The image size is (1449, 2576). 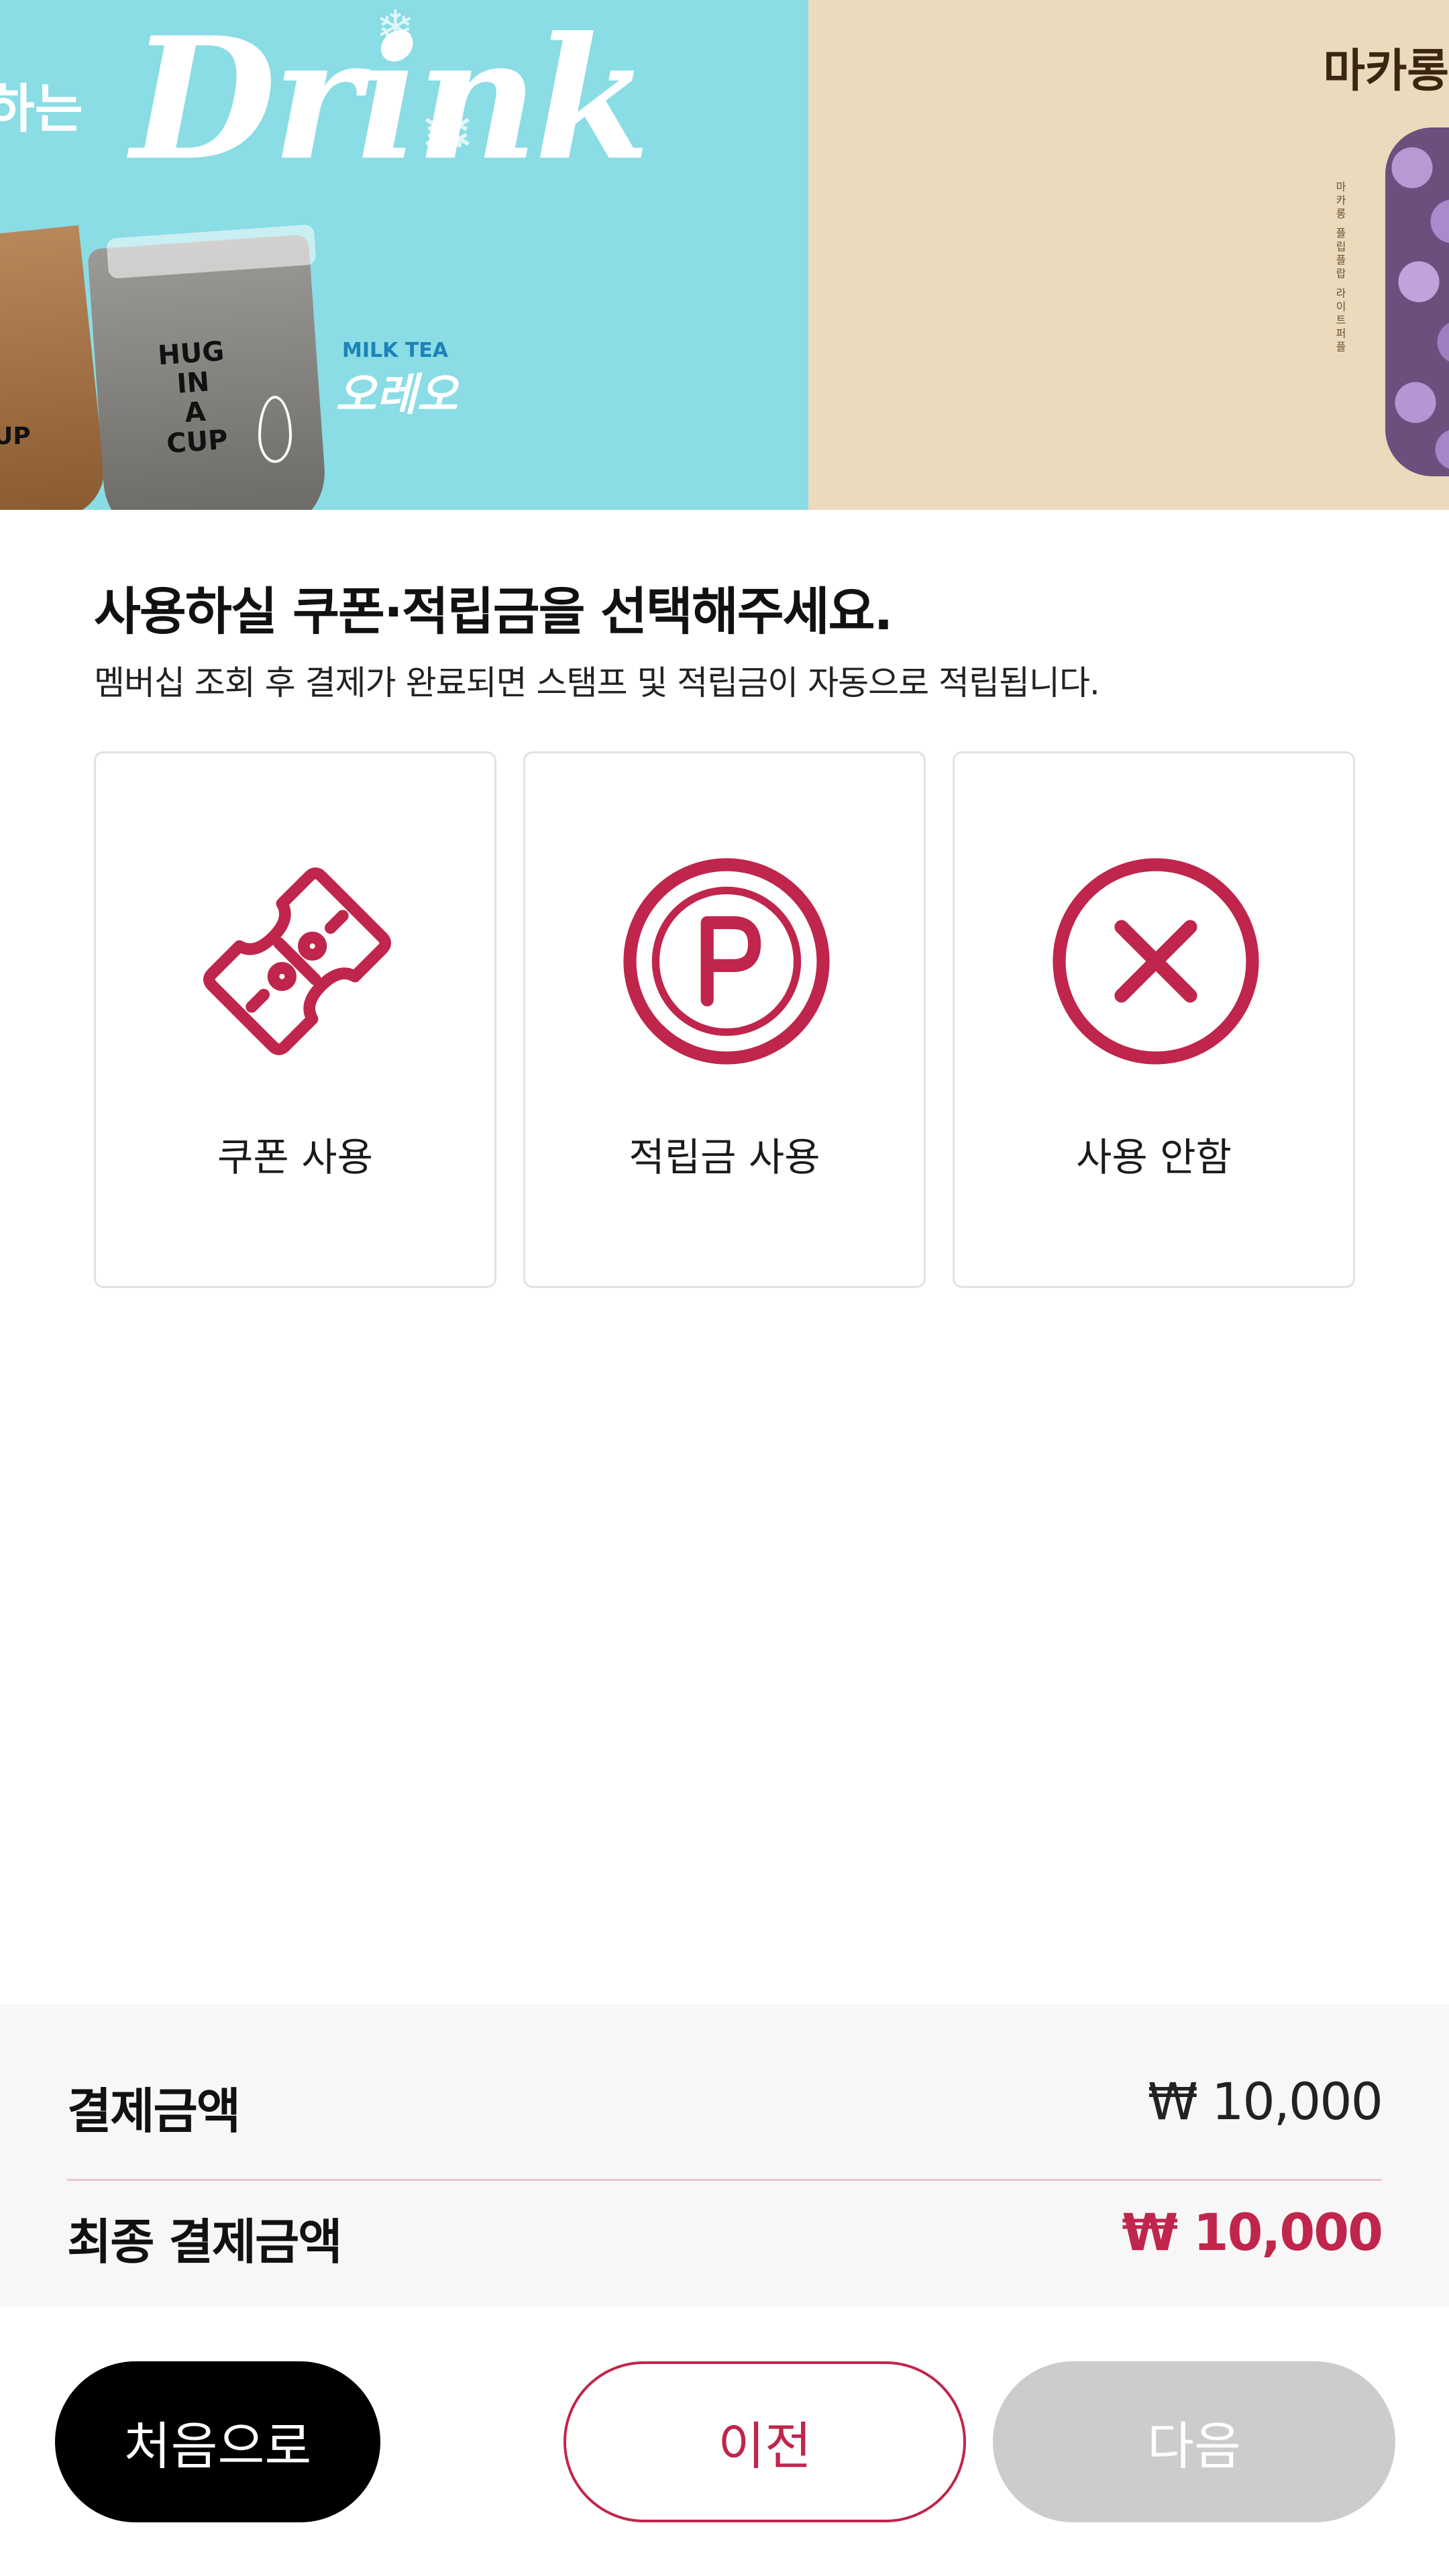 What do you see at coordinates (154, 2111) in the screenshot?
I see `payment-amount-label: 결제금액` at bounding box center [154, 2111].